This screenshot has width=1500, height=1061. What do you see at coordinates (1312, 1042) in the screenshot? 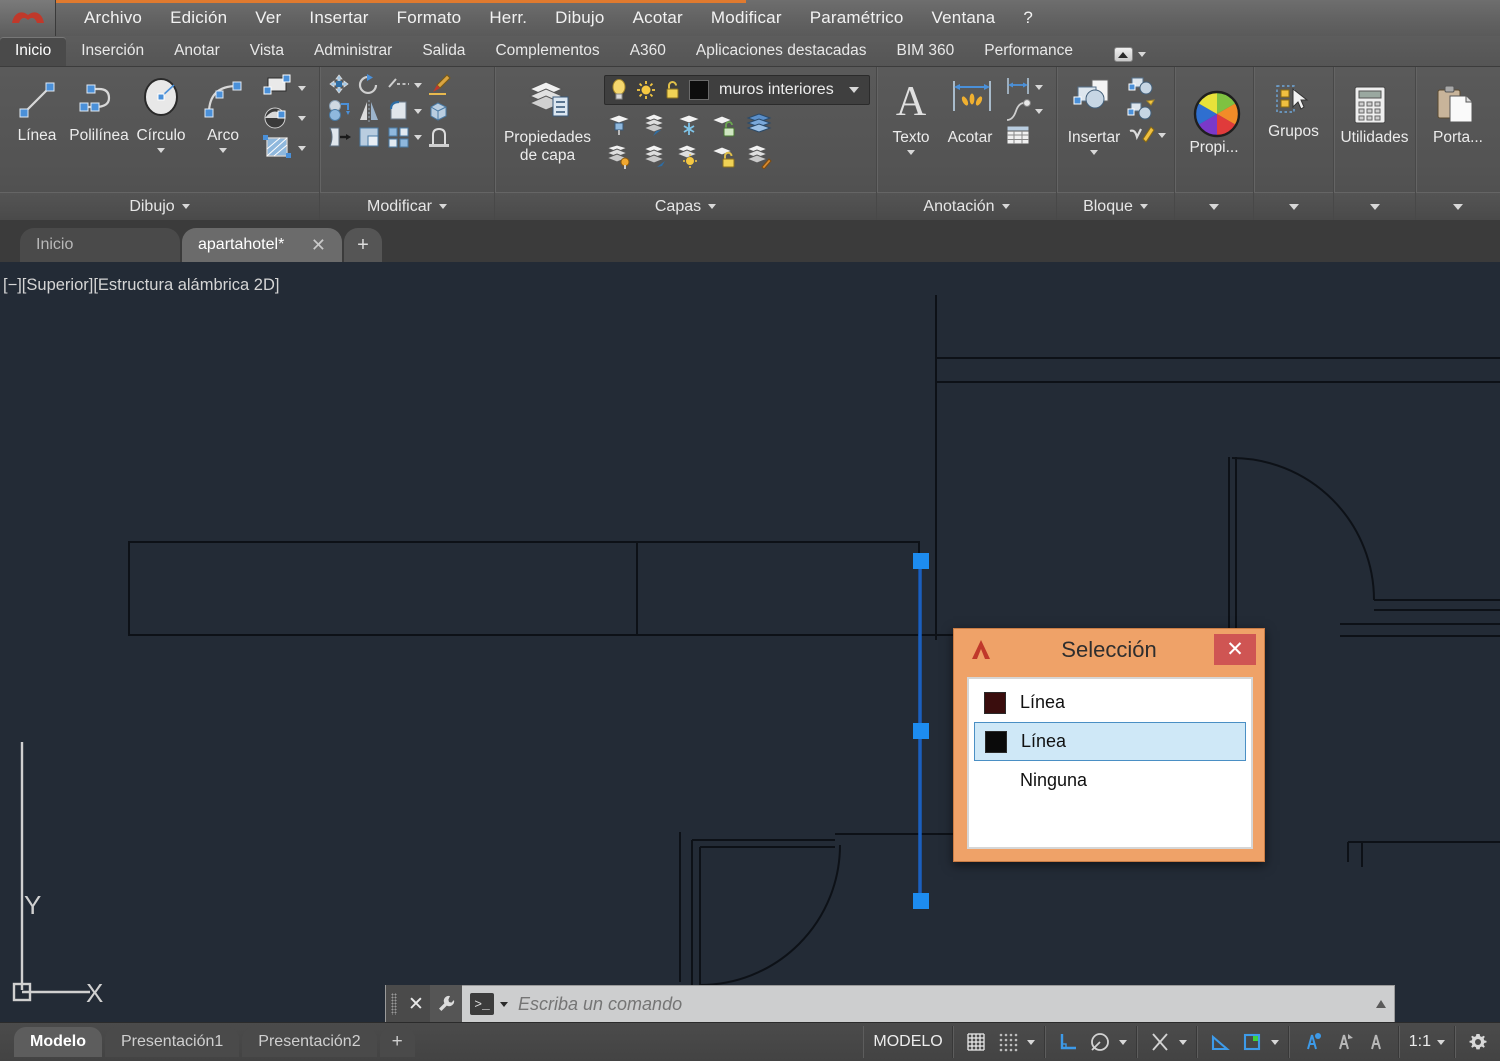
I see `annotation-visibility-icon` at bounding box center [1312, 1042].